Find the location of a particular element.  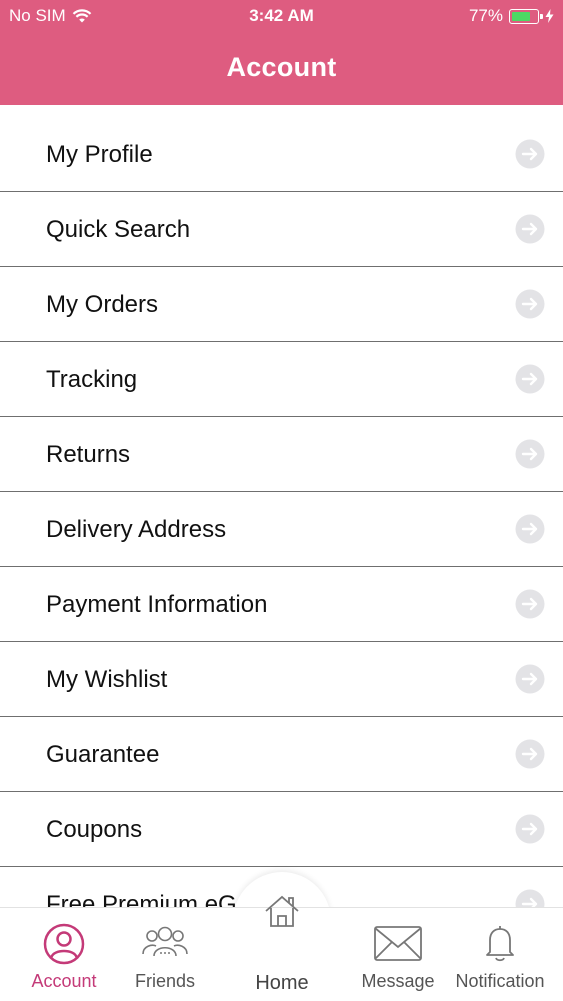

menu-item: Delivery Address is located at coordinates (281, 529).